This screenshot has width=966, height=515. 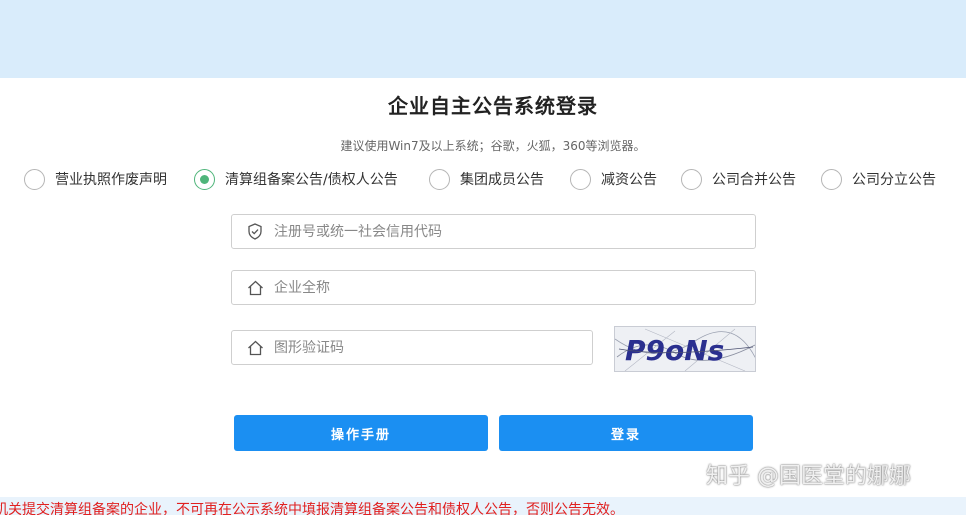 What do you see at coordinates (493, 106) in the screenshot?
I see `page-title: 企业自主公告系统登录` at bounding box center [493, 106].